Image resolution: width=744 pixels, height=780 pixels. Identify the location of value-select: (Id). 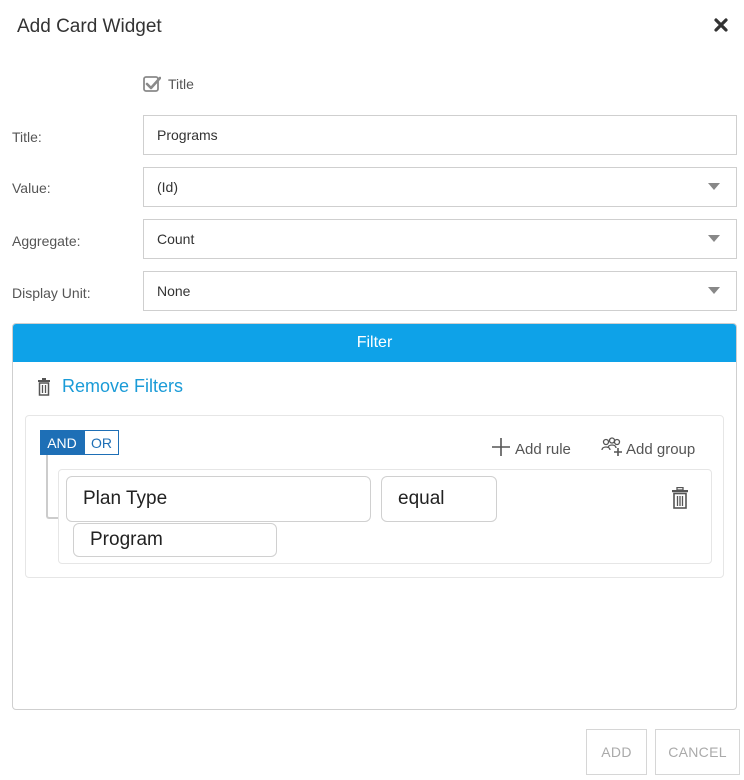
(440, 187).